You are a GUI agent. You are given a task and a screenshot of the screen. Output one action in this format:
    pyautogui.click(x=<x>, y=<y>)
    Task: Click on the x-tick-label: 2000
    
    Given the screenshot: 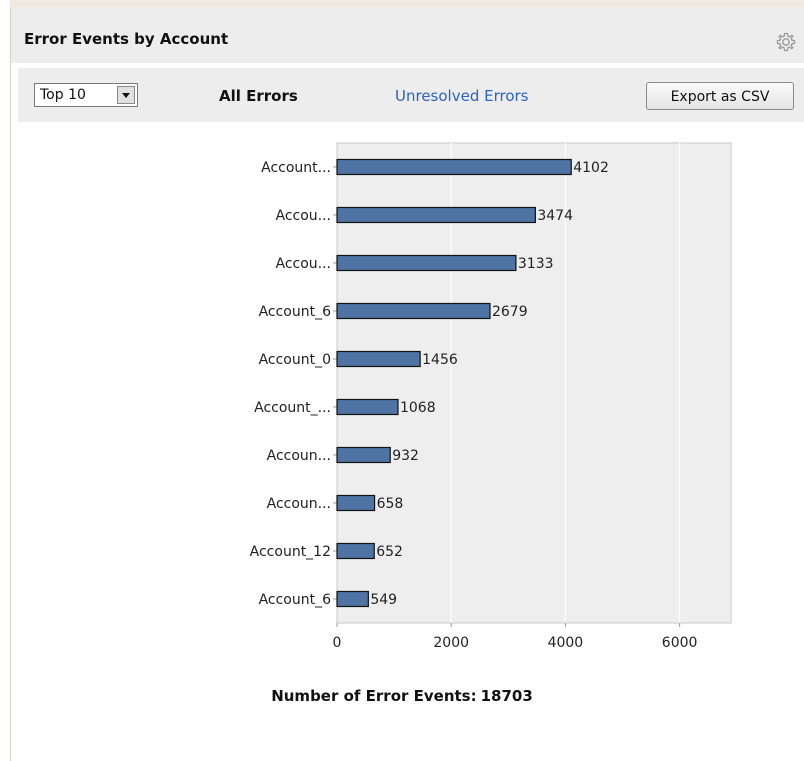 What is the action you would take?
    pyautogui.click(x=451, y=643)
    